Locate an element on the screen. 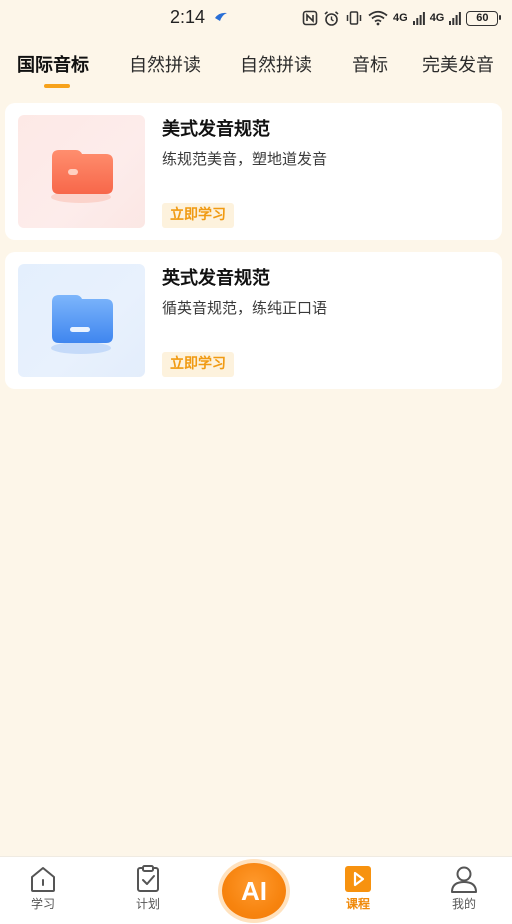 The image size is (512, 924). status-icons: 4G 4G 60 is located at coordinates (402, 18).